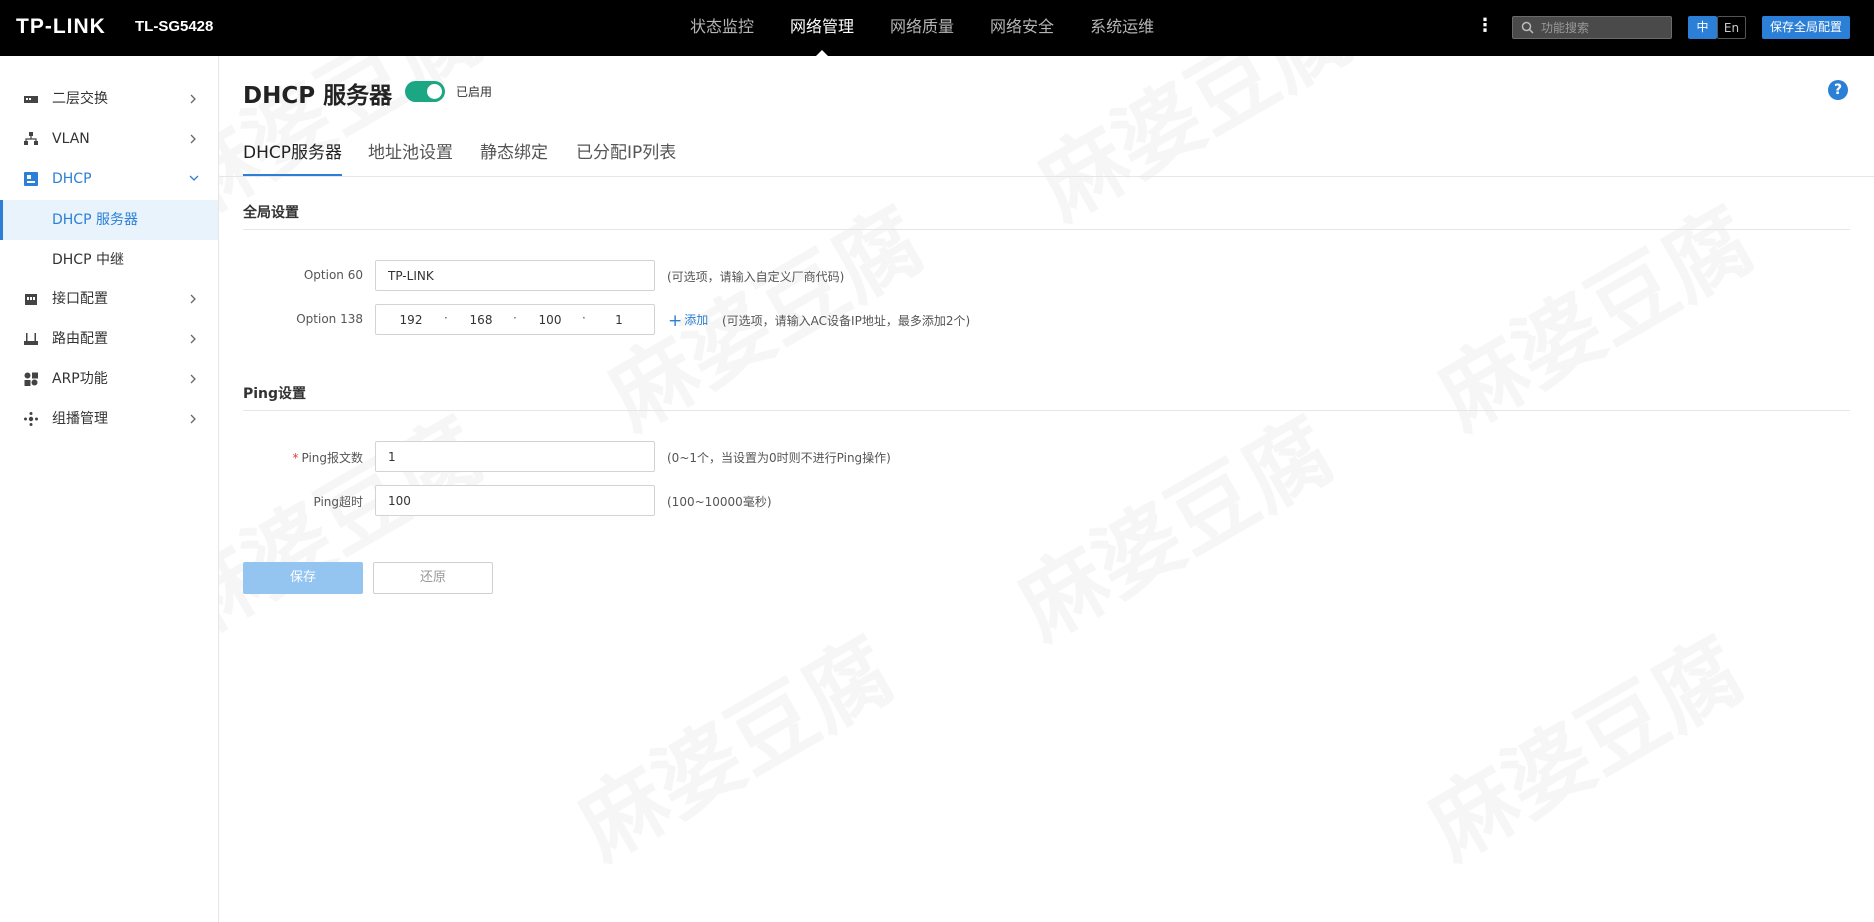  What do you see at coordinates (31, 379) in the screenshot?
I see `arp-icon` at bounding box center [31, 379].